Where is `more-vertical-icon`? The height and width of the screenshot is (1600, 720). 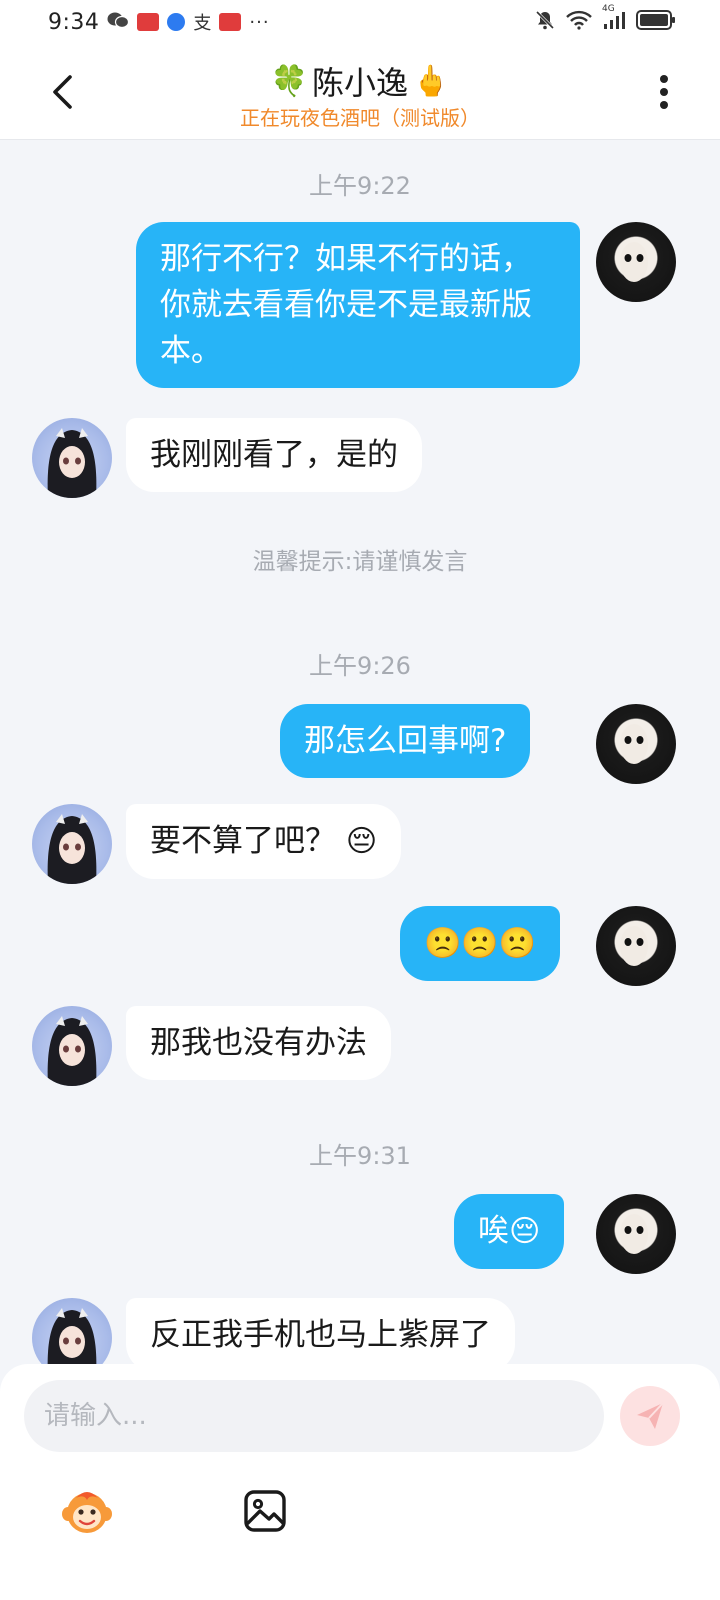 more-vertical-icon is located at coordinates (664, 92).